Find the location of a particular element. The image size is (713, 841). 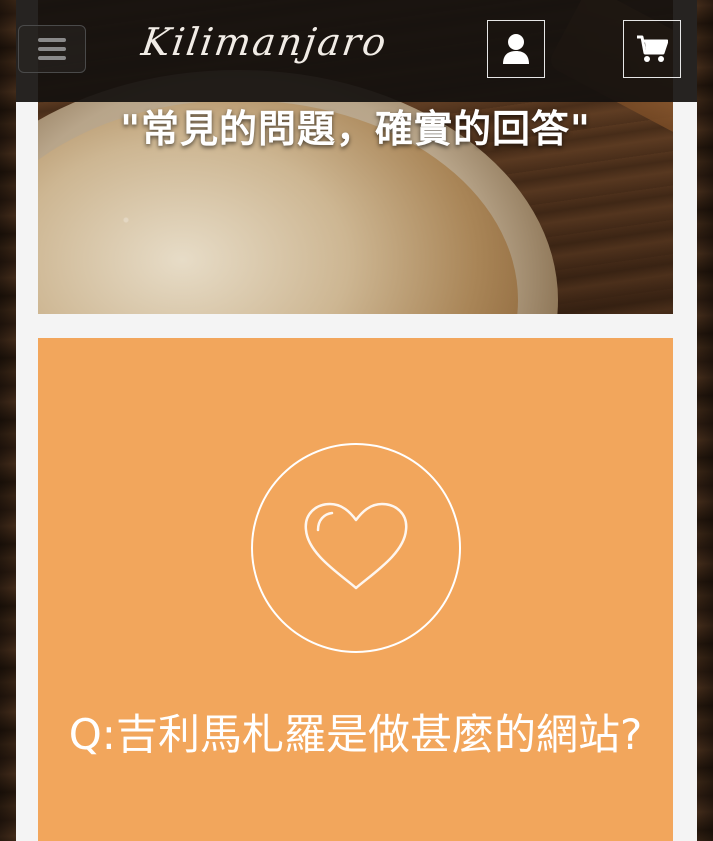

heart-icon is located at coordinates (356, 546).